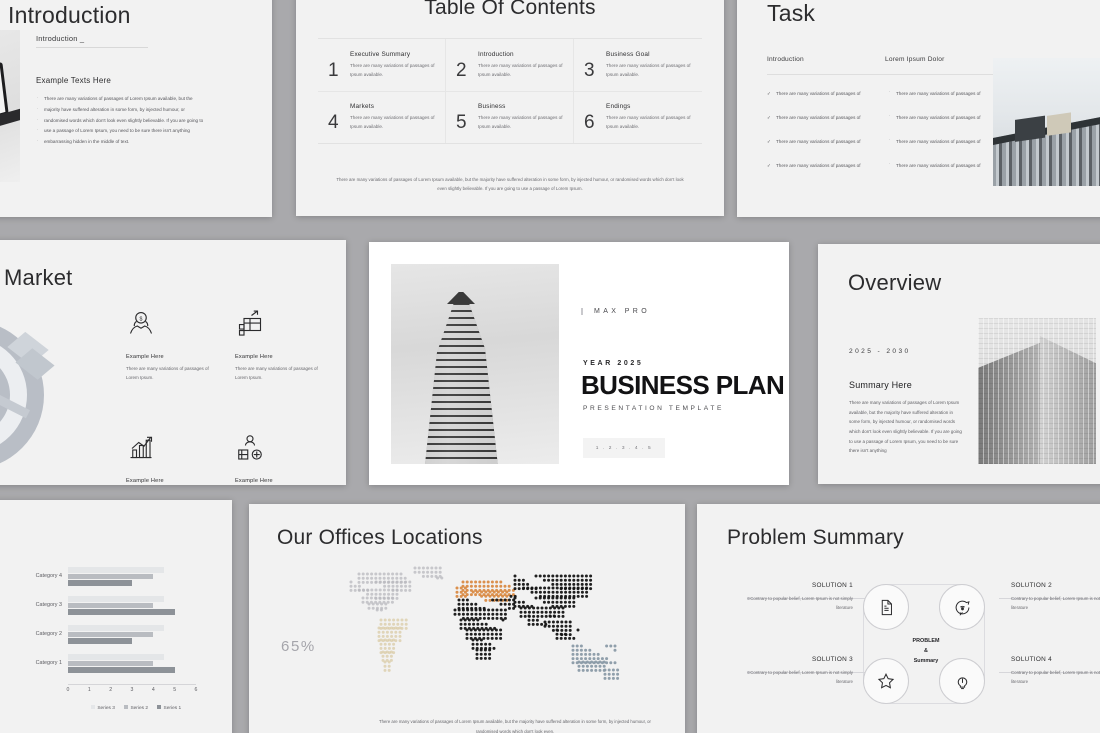 The width and height of the screenshot is (1100, 733). Describe the element at coordinates (885, 65) in the screenshot. I see `task-column-headers: Introduction Lorem Ipsum Dolor` at that location.